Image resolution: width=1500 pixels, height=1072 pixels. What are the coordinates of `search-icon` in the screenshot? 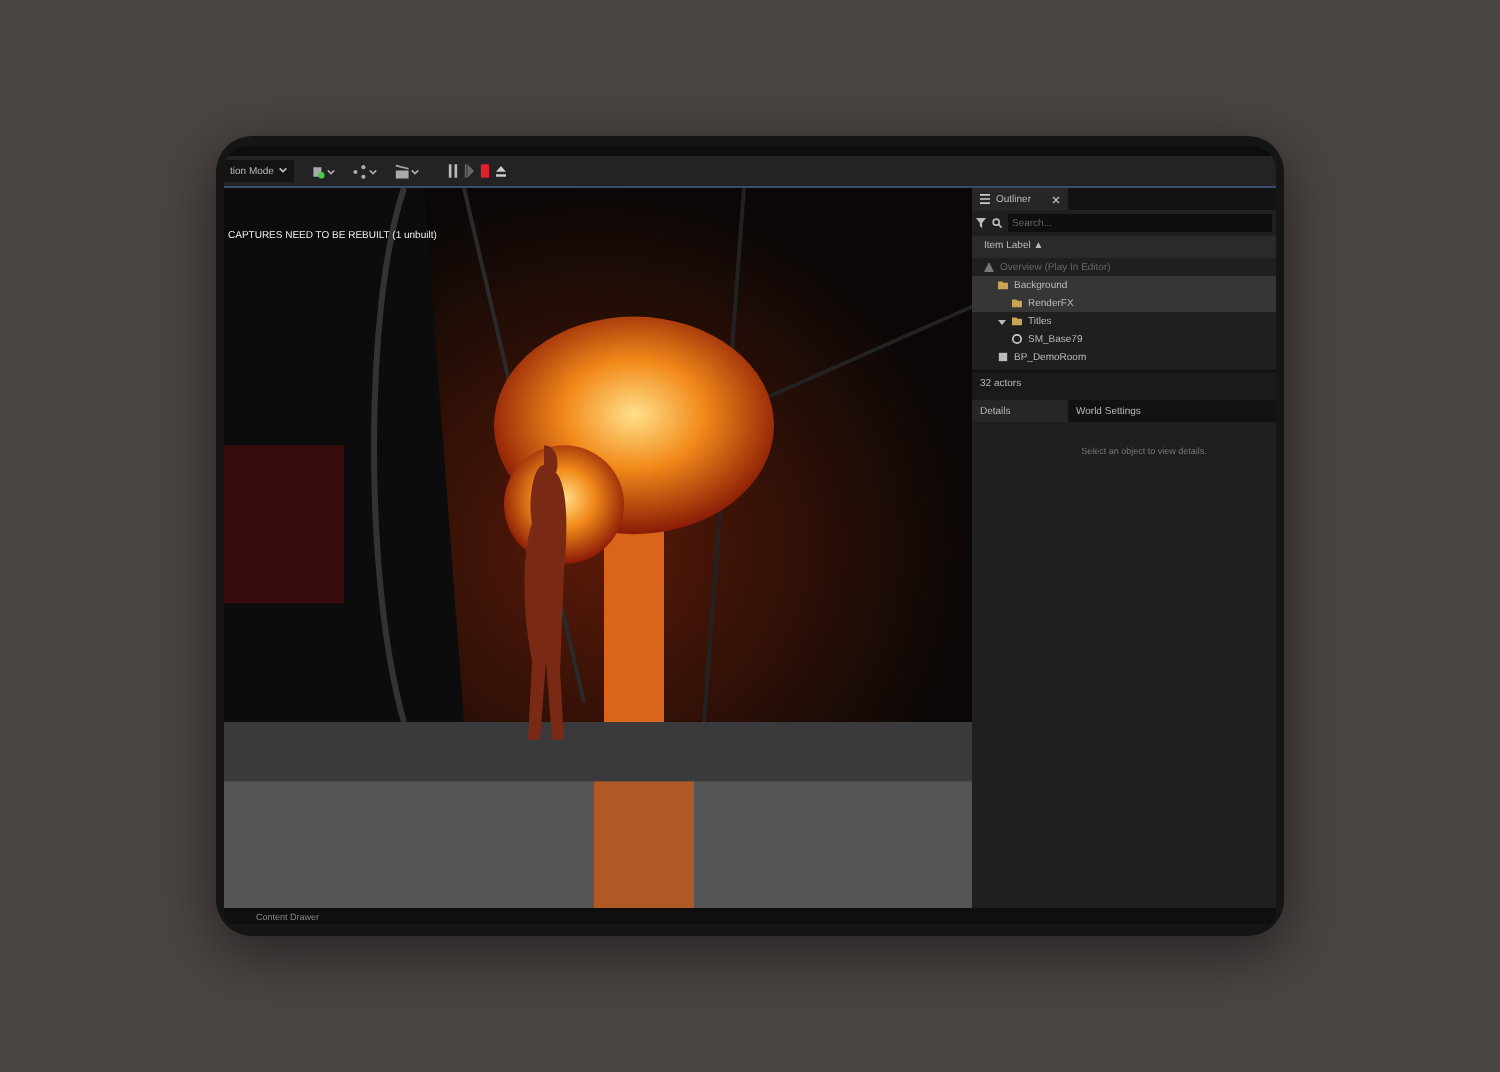 It's located at (997, 223).